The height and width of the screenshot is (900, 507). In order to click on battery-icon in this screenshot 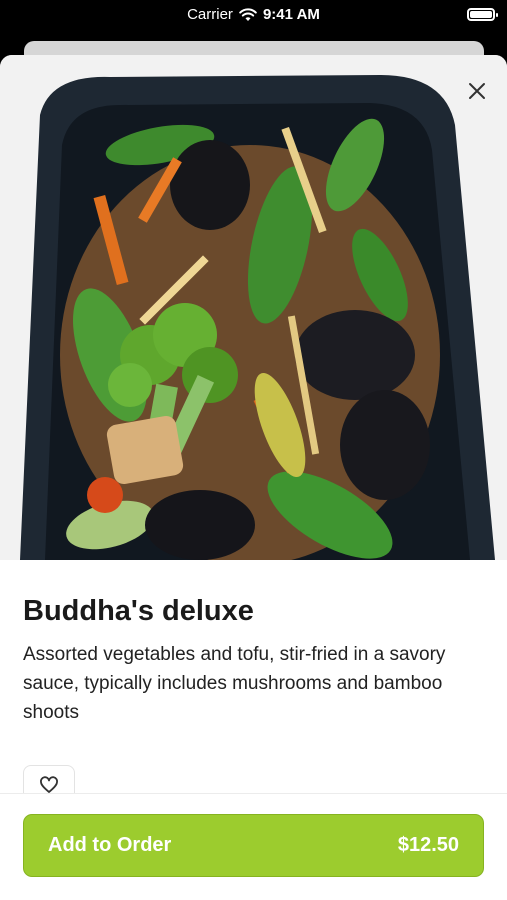, I will do `click(482, 14)`.